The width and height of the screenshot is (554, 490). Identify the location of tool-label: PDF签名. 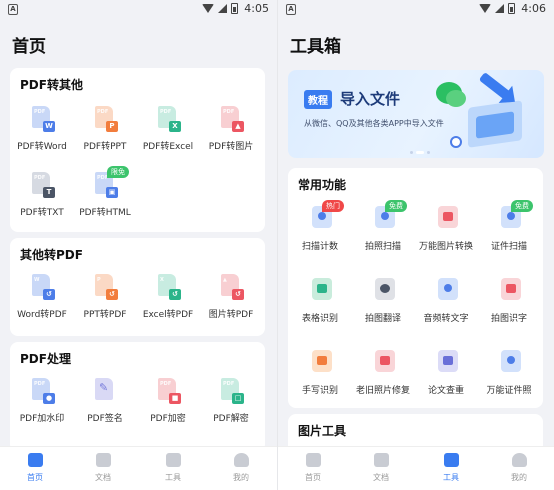
(105, 419).